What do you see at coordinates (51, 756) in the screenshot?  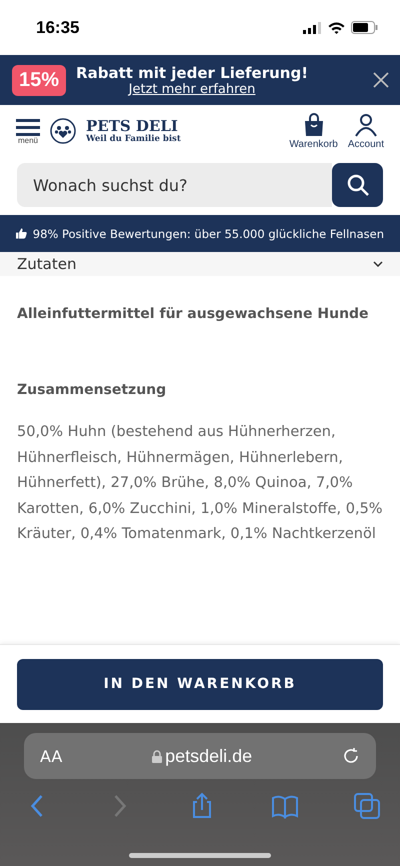 I see `text-size-button: AA` at bounding box center [51, 756].